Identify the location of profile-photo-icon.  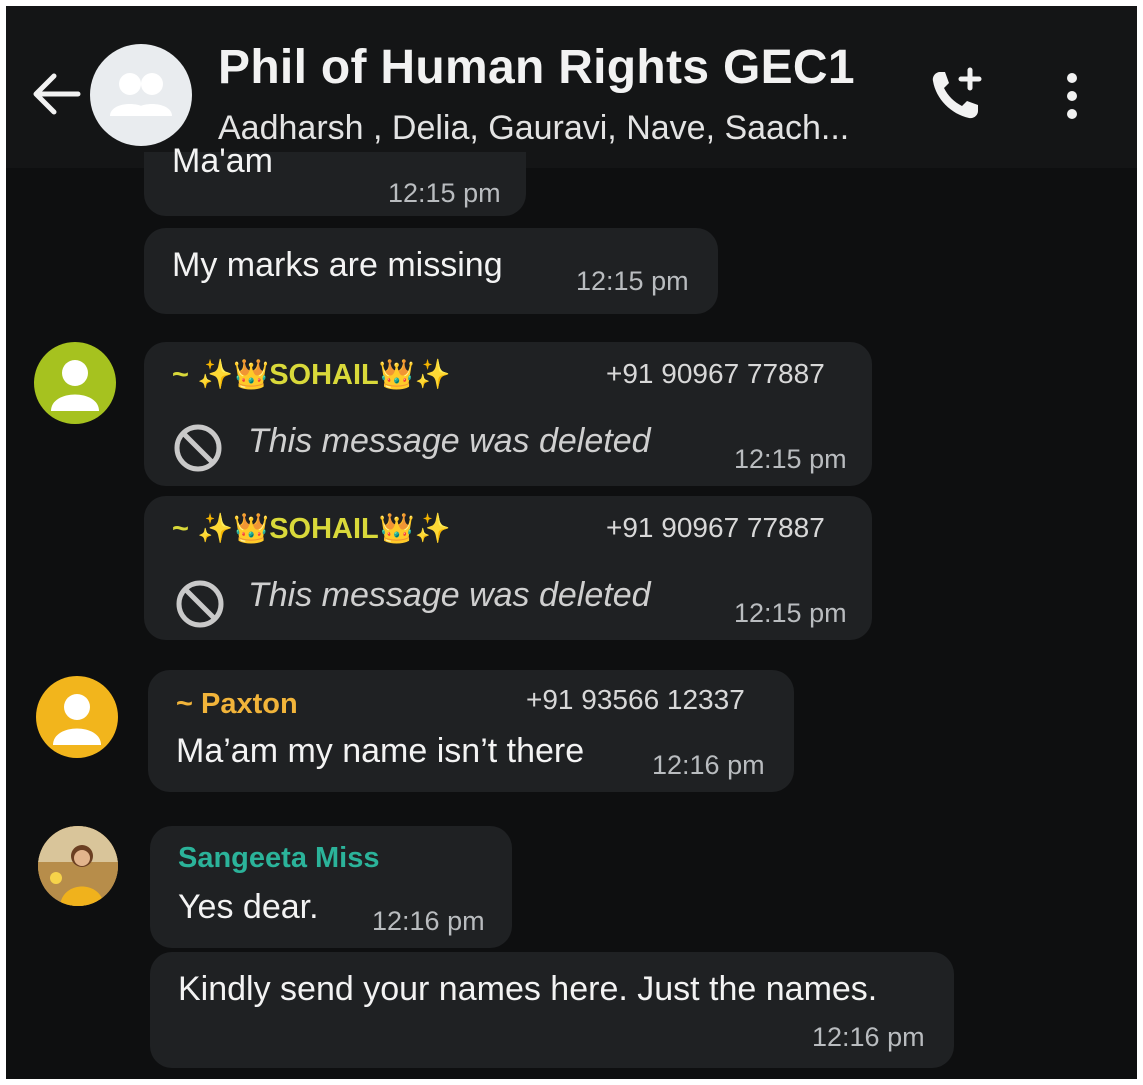
(78, 866).